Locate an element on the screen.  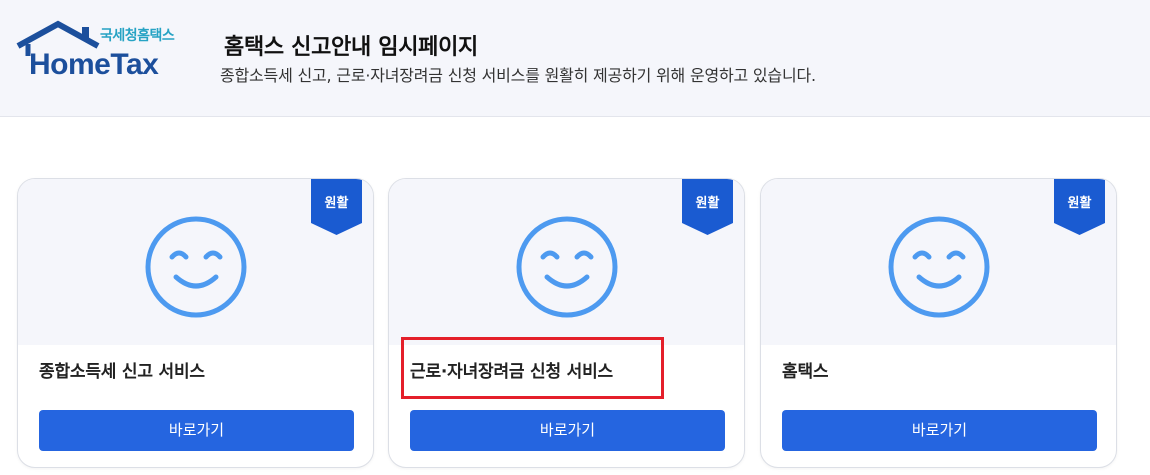
hometax-logo: 국세청홈택스 HomeTax is located at coordinates (101, 50).